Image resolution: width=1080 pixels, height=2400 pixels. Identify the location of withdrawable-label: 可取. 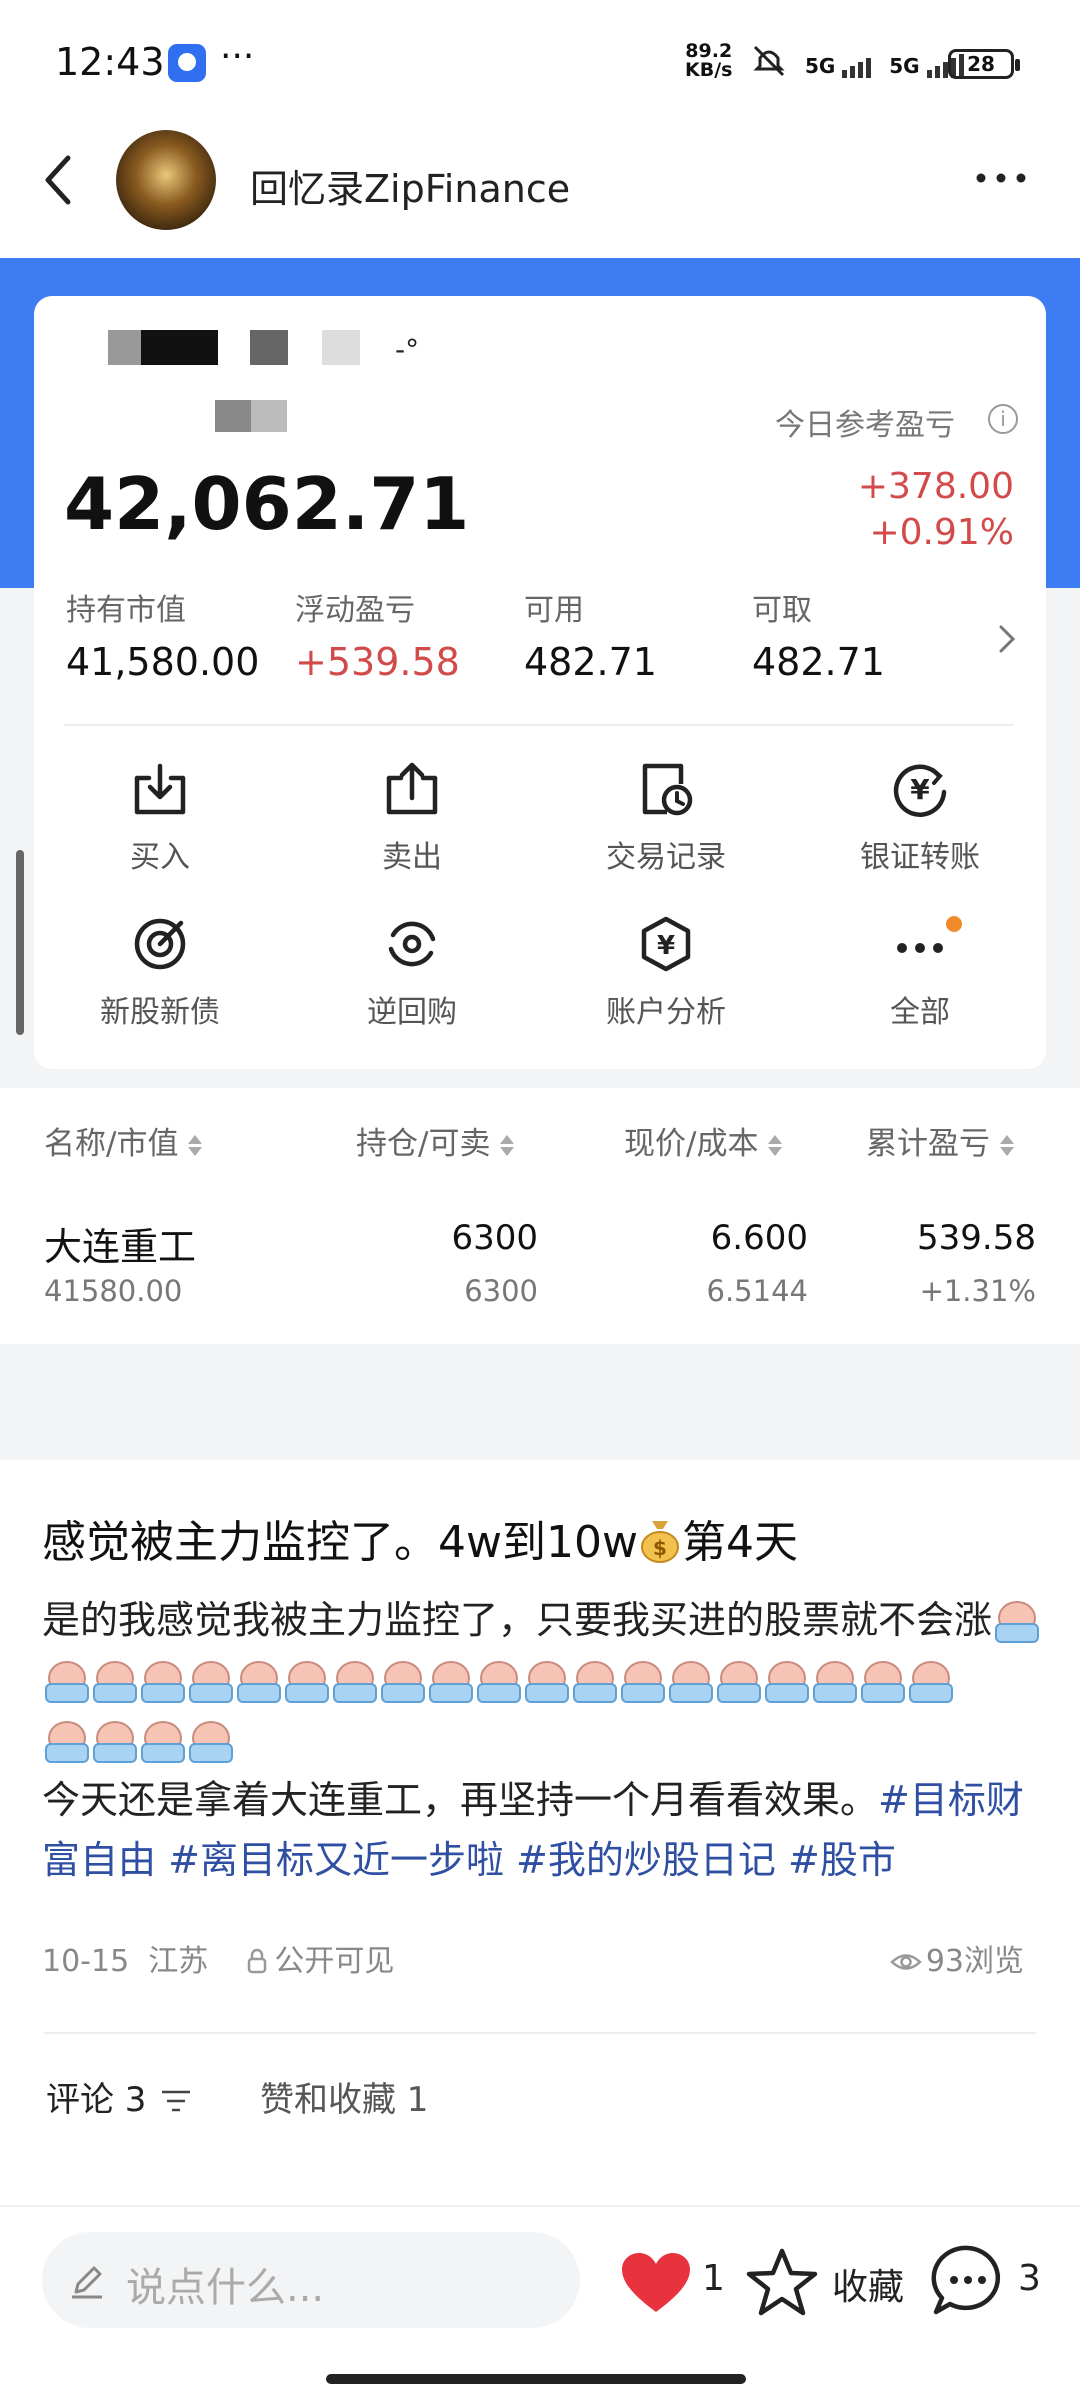
(782, 610).